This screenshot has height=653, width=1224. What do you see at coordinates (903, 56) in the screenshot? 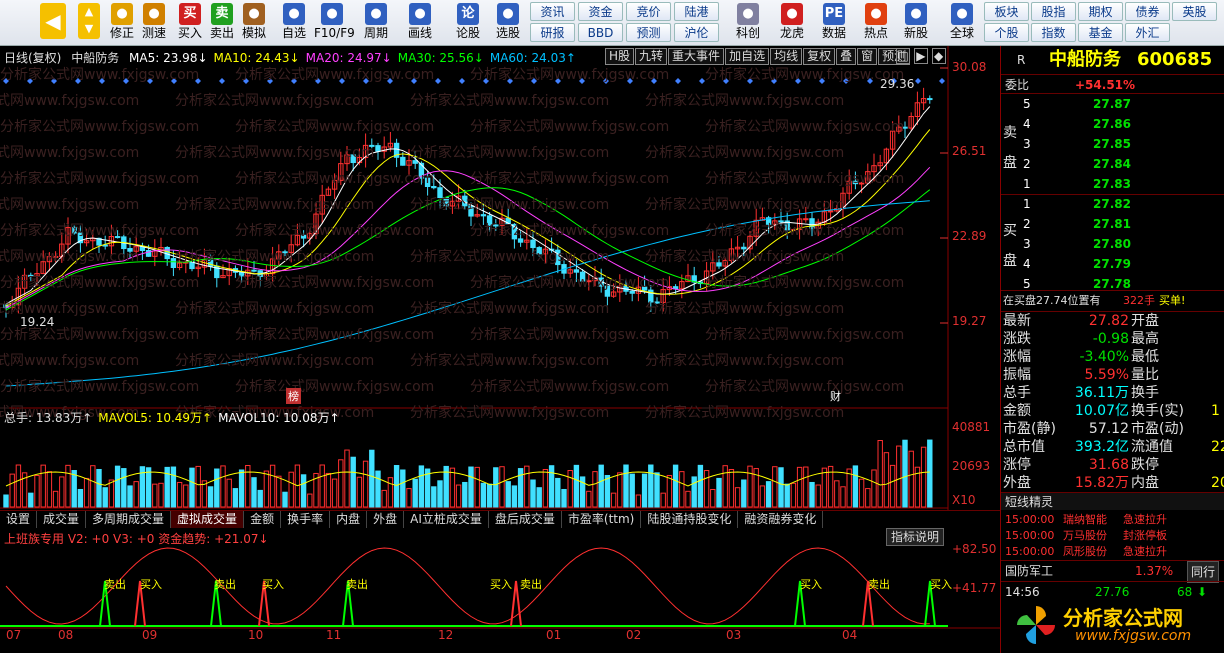
I see `lock-icon: □` at bounding box center [903, 56].